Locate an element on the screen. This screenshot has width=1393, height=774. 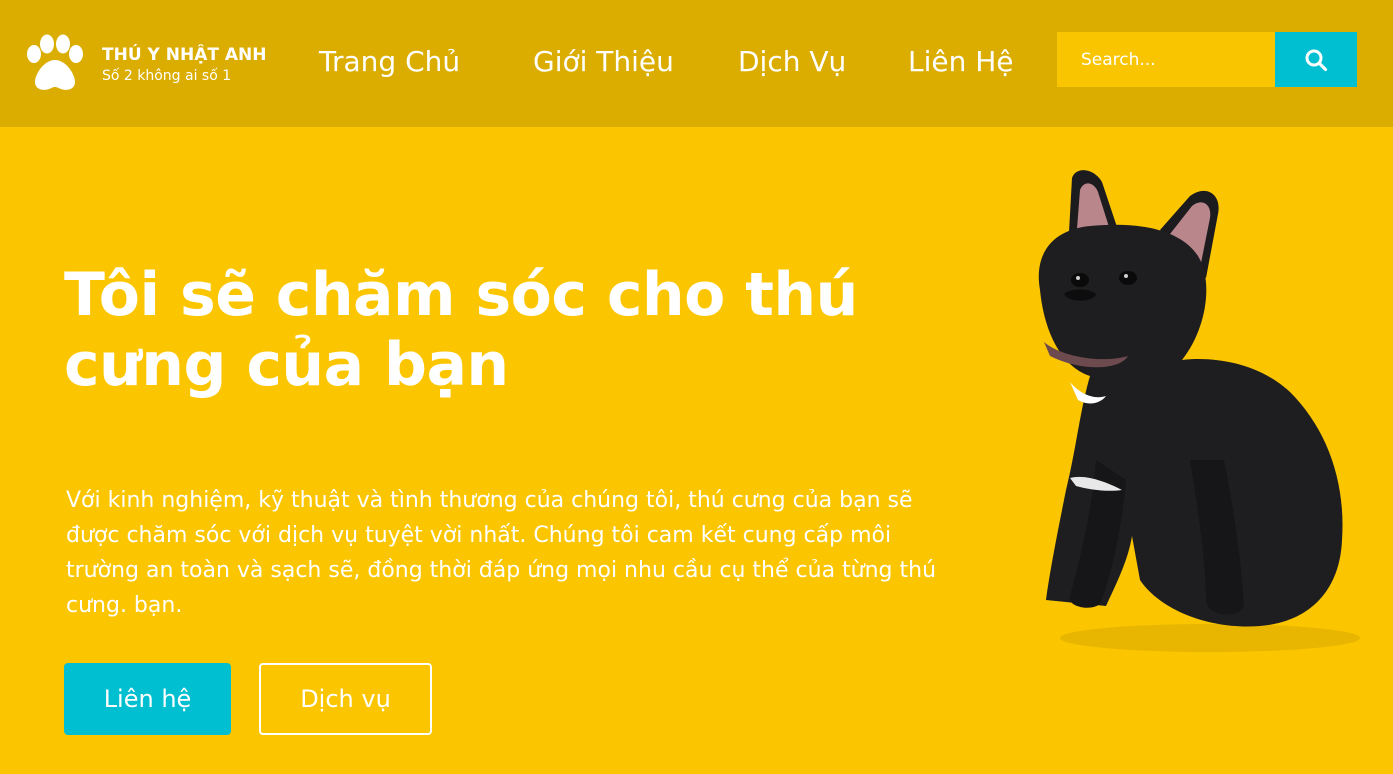
search-button is located at coordinates (1316, 59).